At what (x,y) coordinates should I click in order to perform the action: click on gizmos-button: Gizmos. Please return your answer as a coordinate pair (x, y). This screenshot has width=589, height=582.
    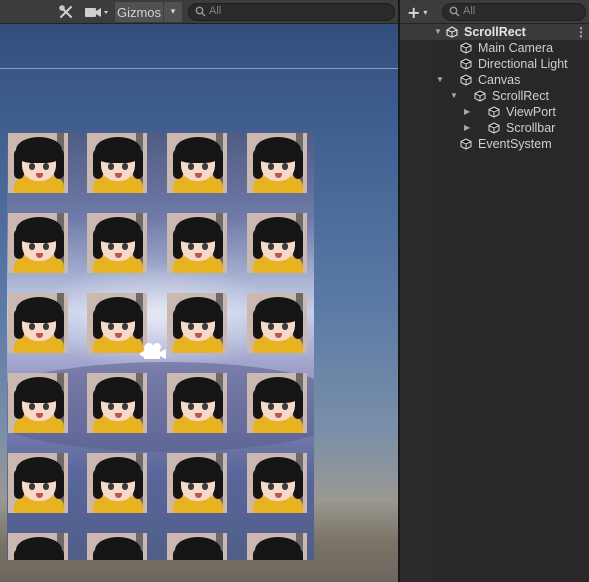
    Looking at the image, I should click on (139, 12).